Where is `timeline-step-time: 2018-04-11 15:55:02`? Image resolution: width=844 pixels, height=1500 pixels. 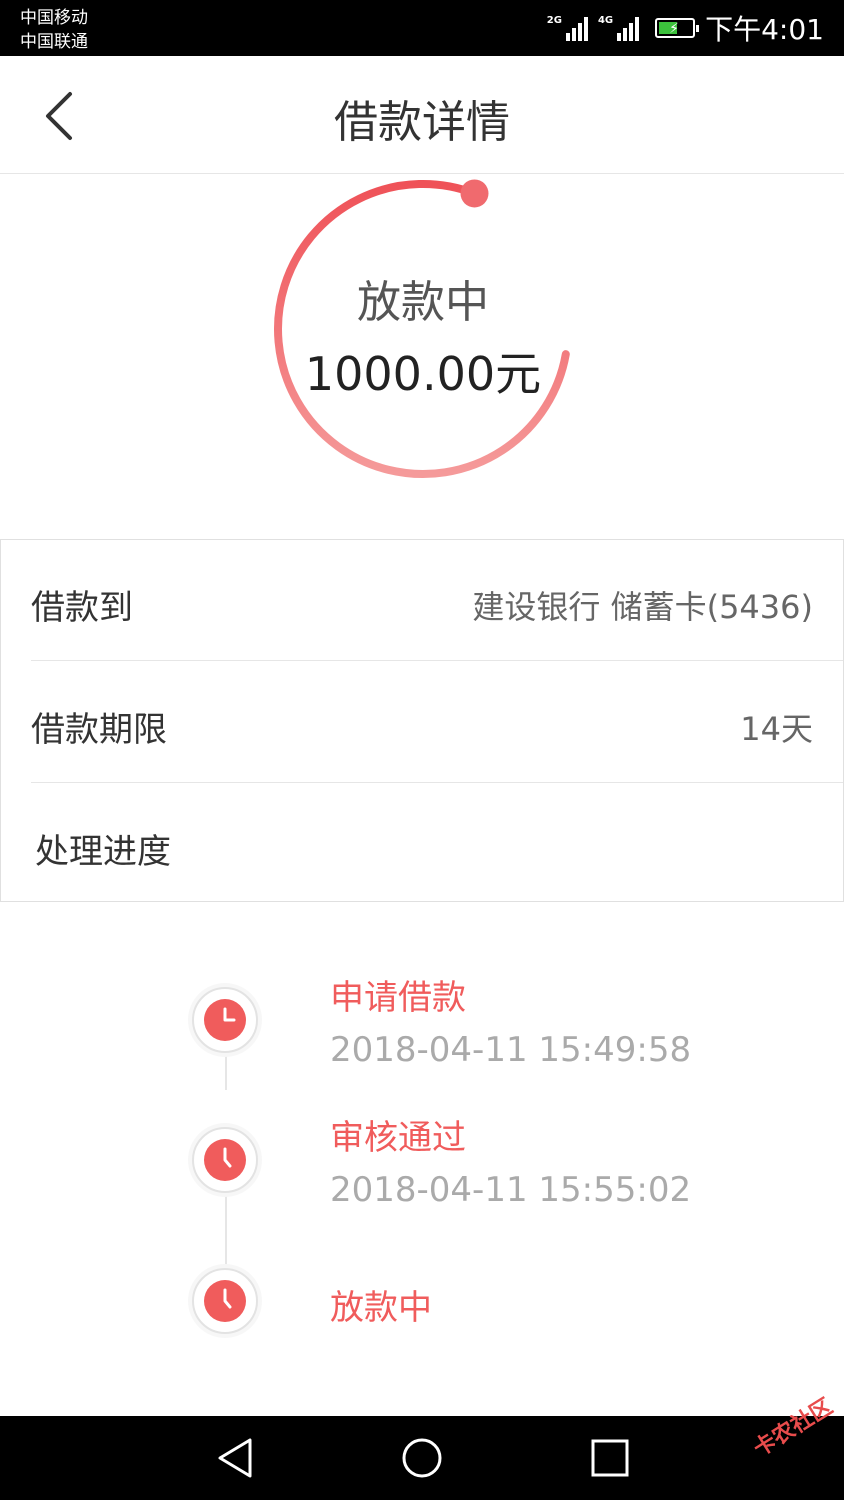
timeline-step-time: 2018-04-11 15:55:02 is located at coordinates (511, 1190).